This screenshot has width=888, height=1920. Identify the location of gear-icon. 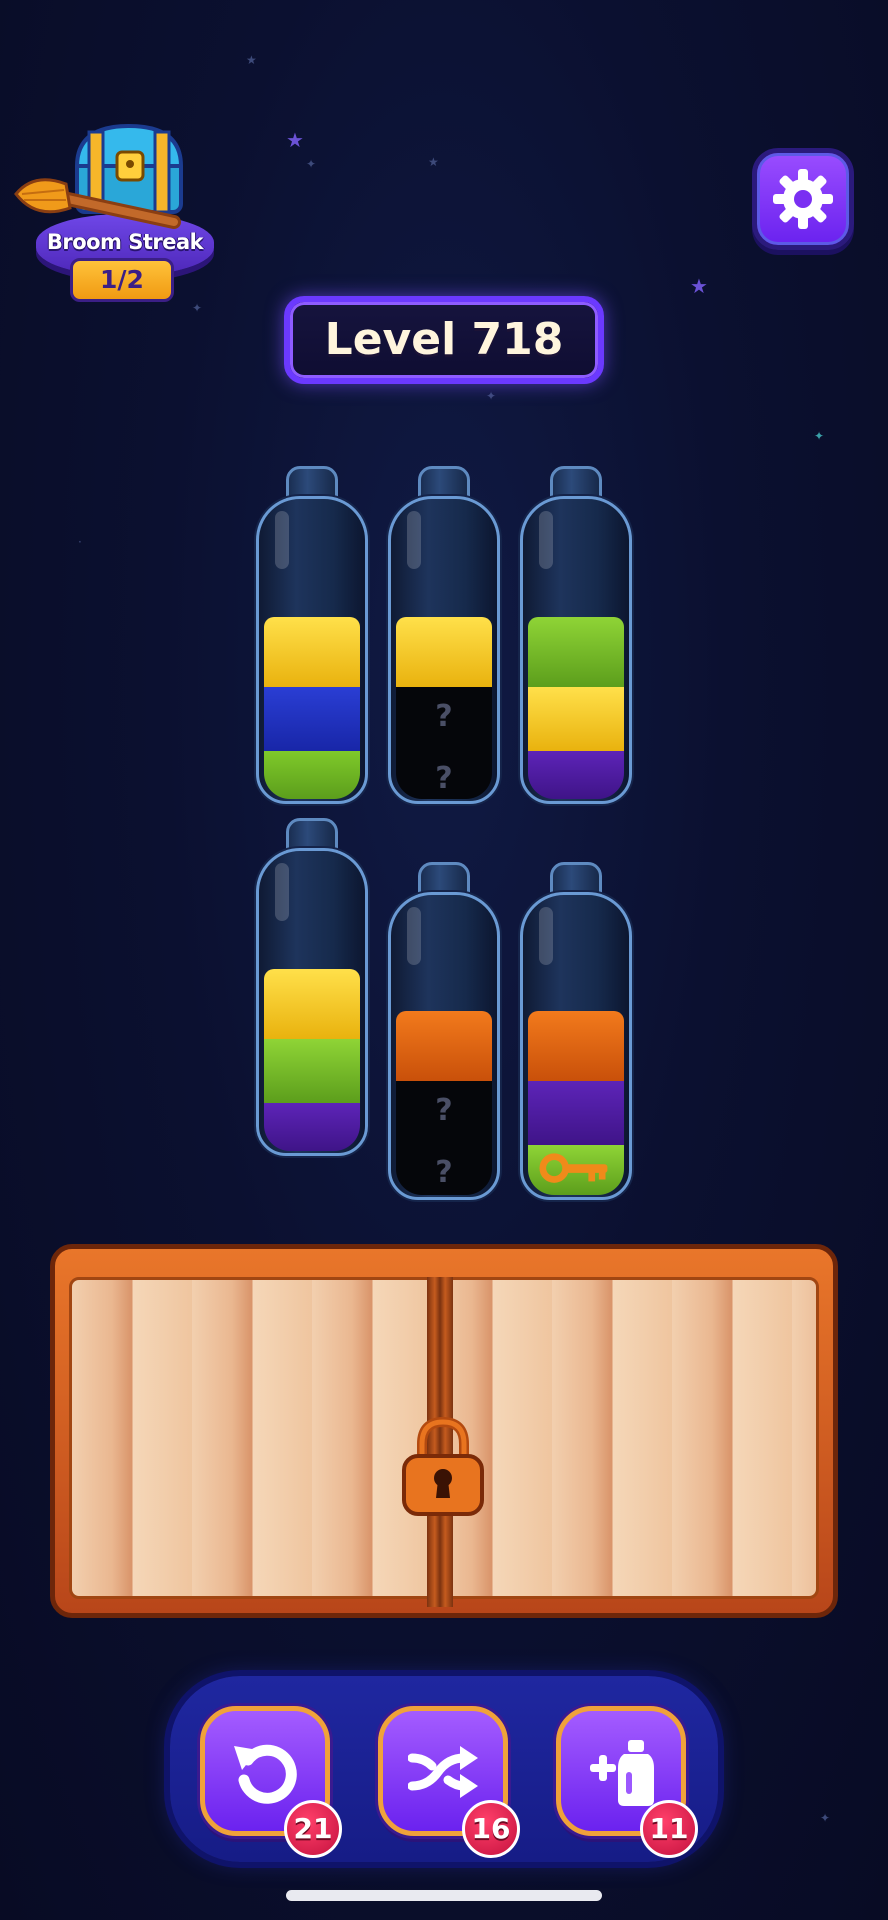
(803, 199).